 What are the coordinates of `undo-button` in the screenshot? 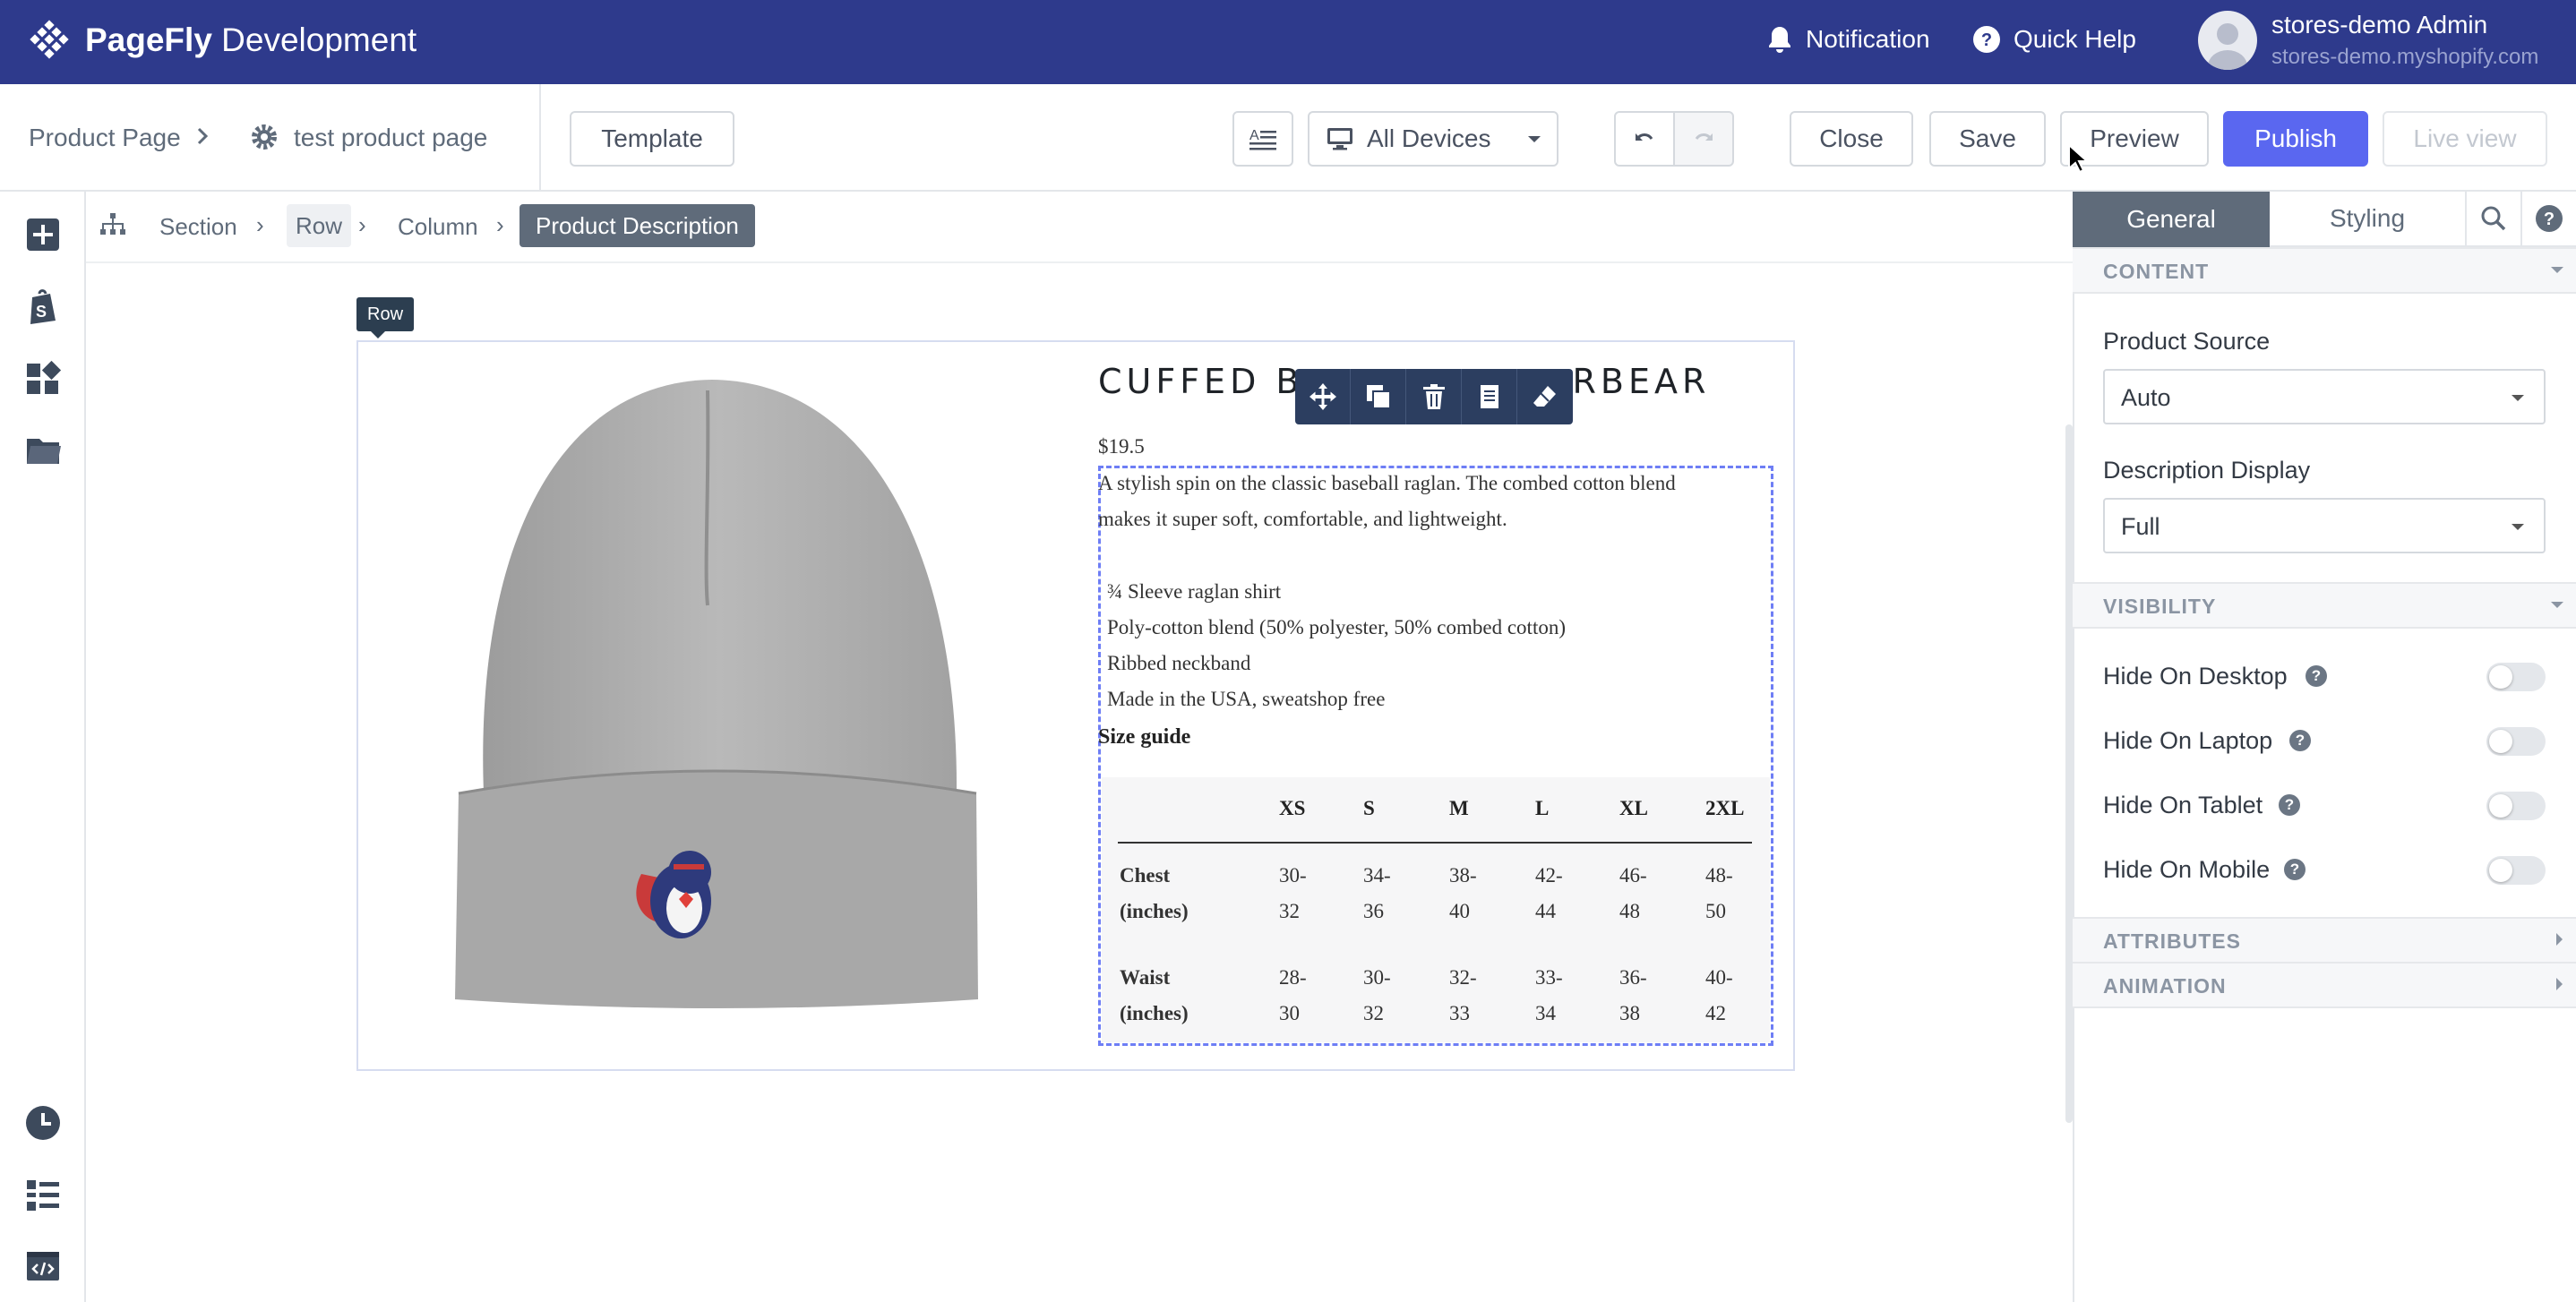 It's located at (1644, 139).